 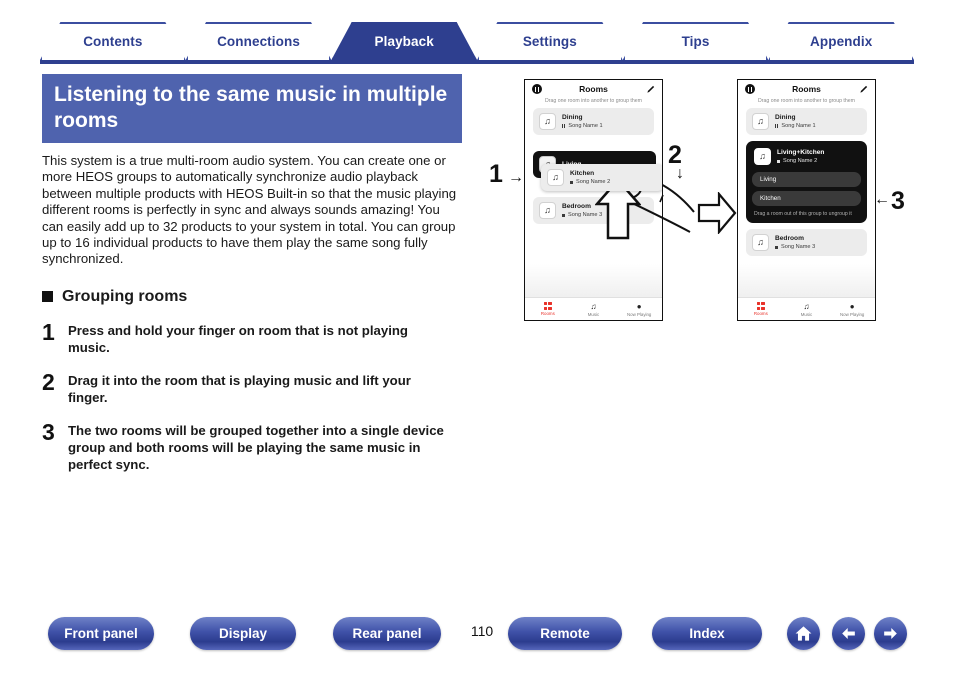 I want to click on button-label: Front panel, so click(x=101, y=633).